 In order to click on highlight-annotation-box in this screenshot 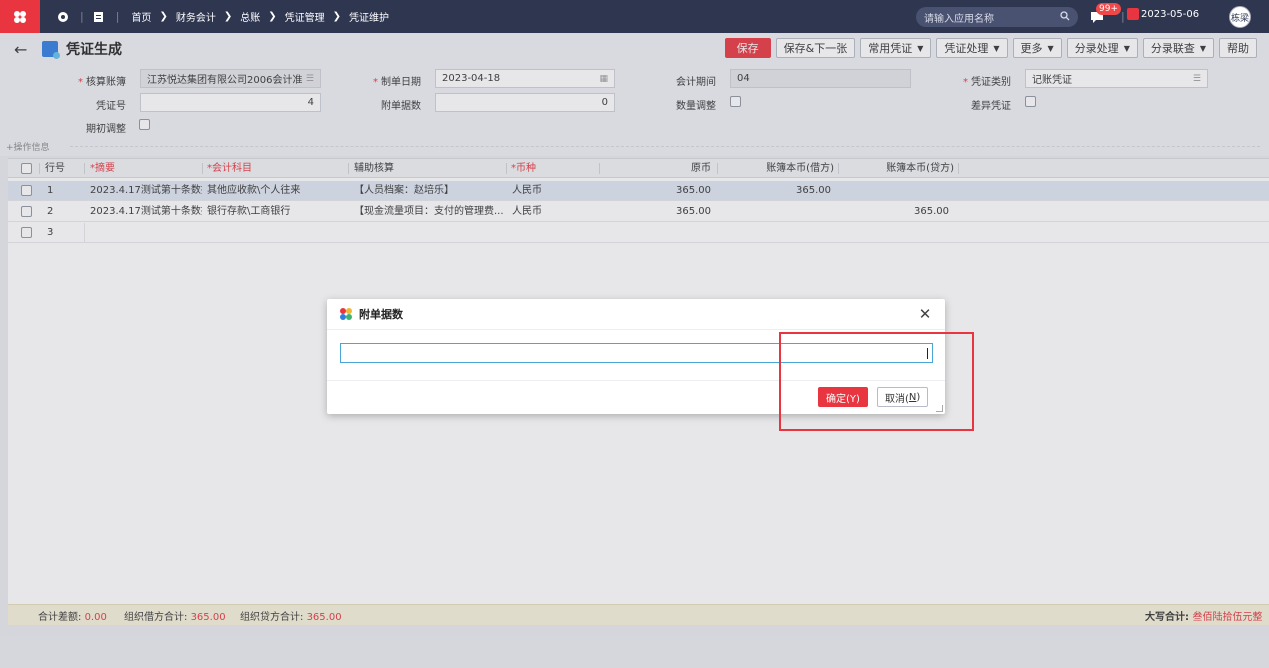, I will do `click(876, 381)`.